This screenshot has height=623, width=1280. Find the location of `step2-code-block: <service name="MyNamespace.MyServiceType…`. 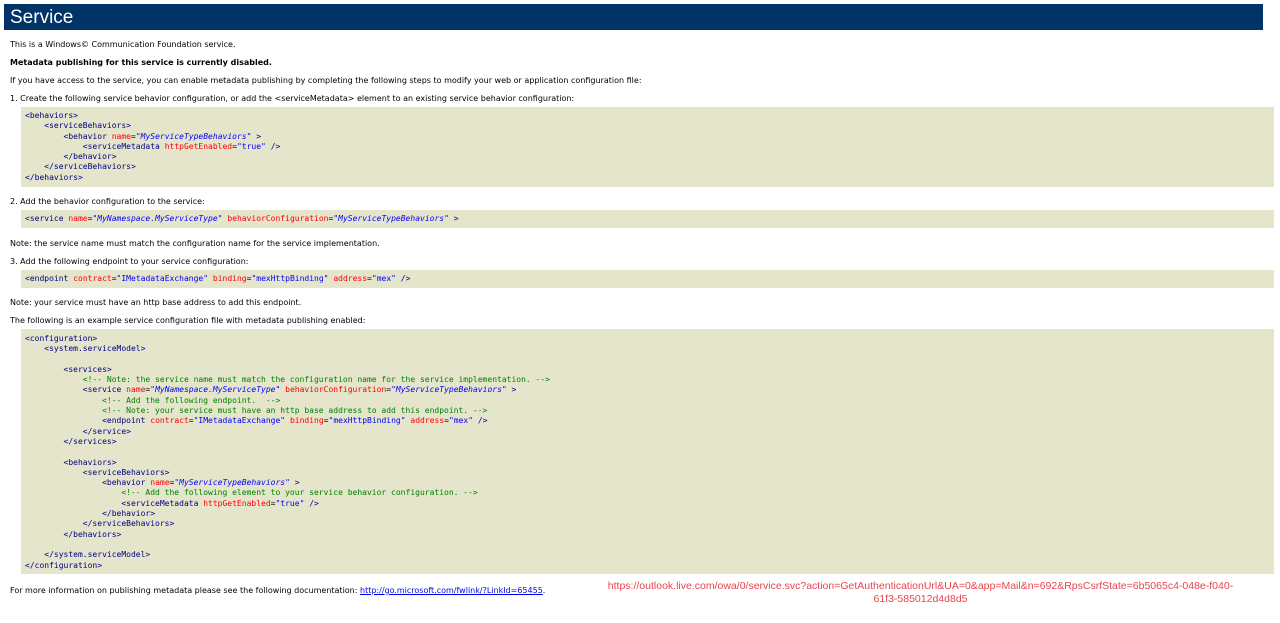

step2-code-block: <service name="MyNamespace.MyServiceType… is located at coordinates (647, 219).